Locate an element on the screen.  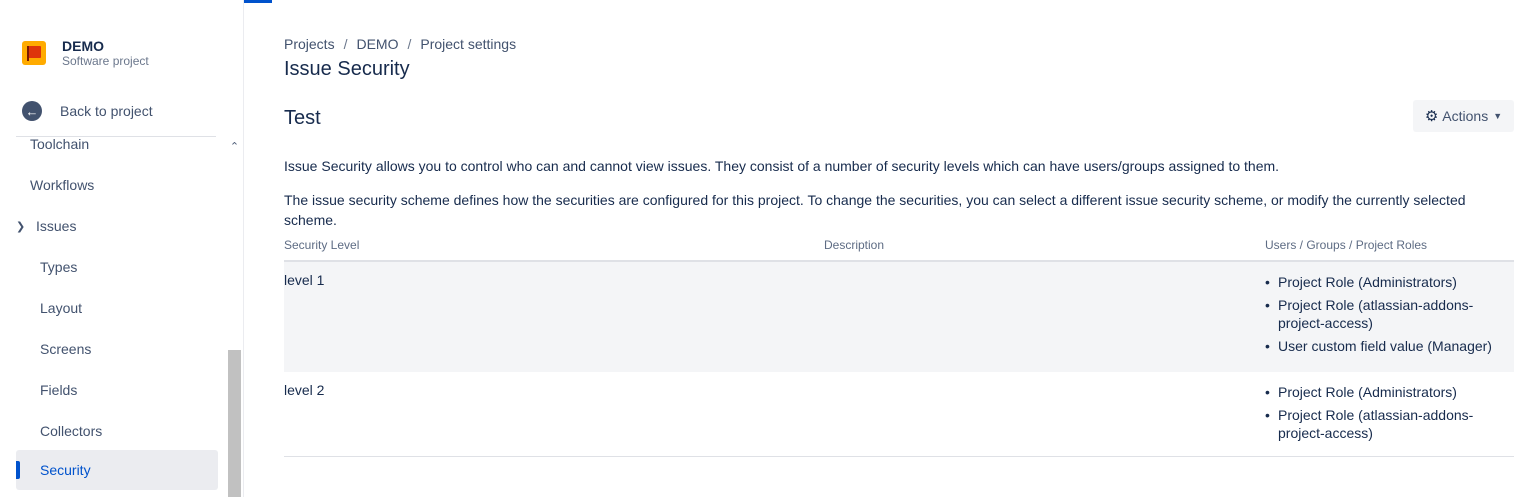
security-level-name: level 2 is located at coordinates (304, 390).